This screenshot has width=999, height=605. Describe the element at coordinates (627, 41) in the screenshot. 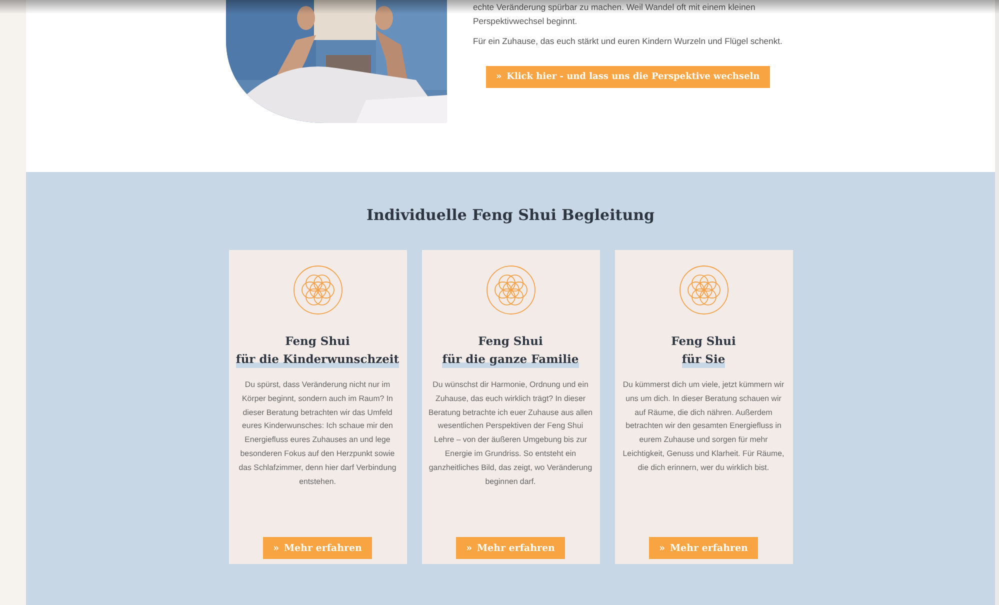

I see `intro-paragraph: Für ein Zuhause, das euch stärkt und euren Kindern Wurzeln und Flügel schenkt.` at that location.